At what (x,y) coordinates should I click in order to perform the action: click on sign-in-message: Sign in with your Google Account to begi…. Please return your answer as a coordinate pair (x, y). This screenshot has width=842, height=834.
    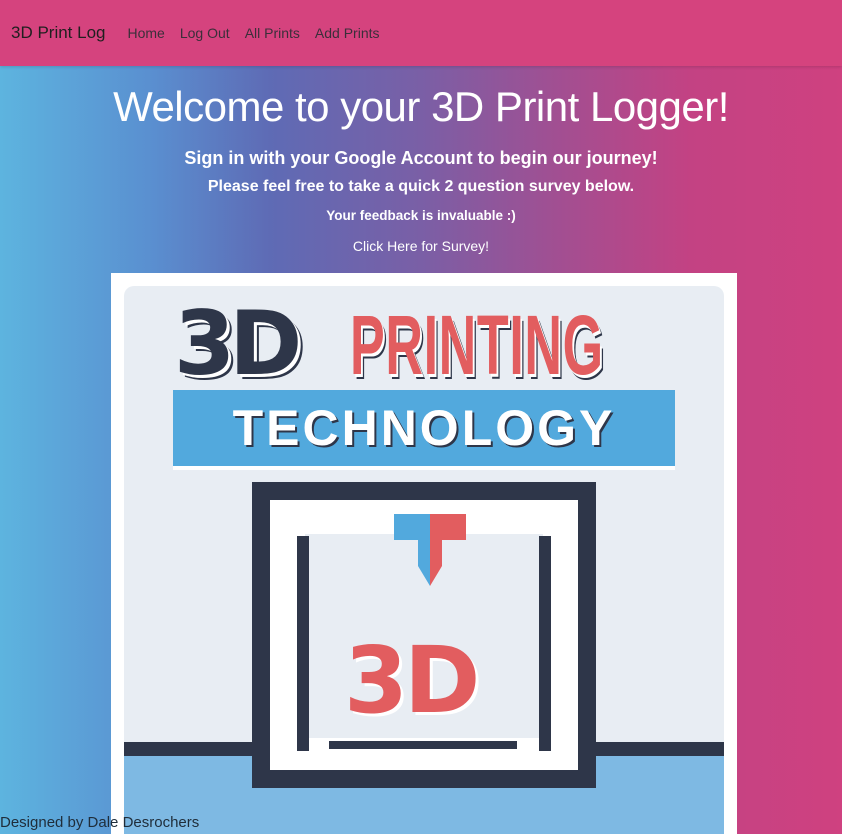
    Looking at the image, I should click on (421, 158).